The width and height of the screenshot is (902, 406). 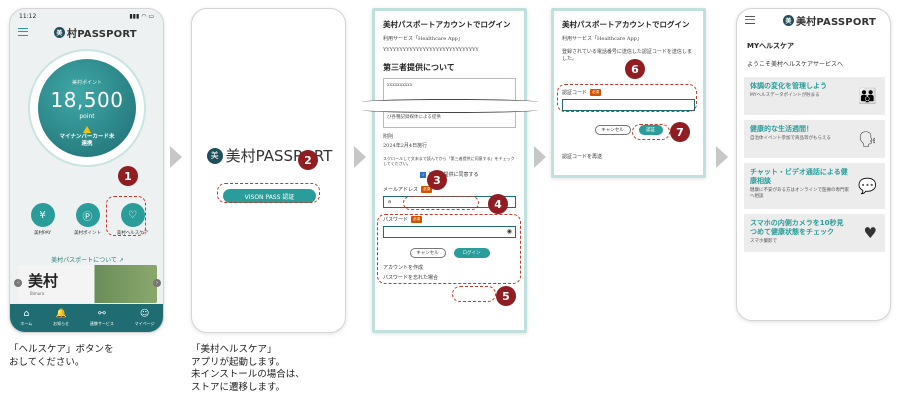 I want to click on card-title: 体調の変化を管理しよう, so click(x=788, y=86).